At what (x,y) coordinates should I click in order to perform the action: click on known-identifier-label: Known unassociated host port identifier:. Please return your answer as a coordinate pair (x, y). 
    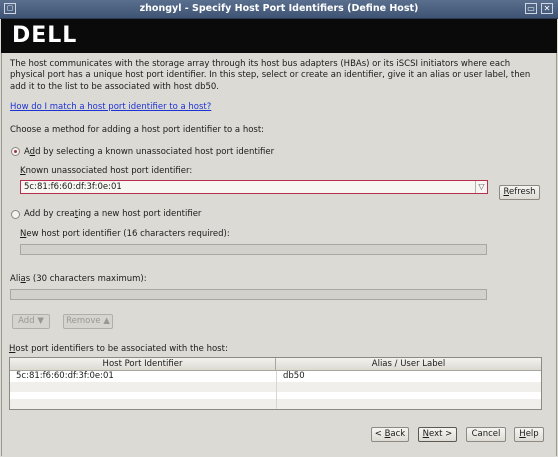
    Looking at the image, I should click on (106, 171).